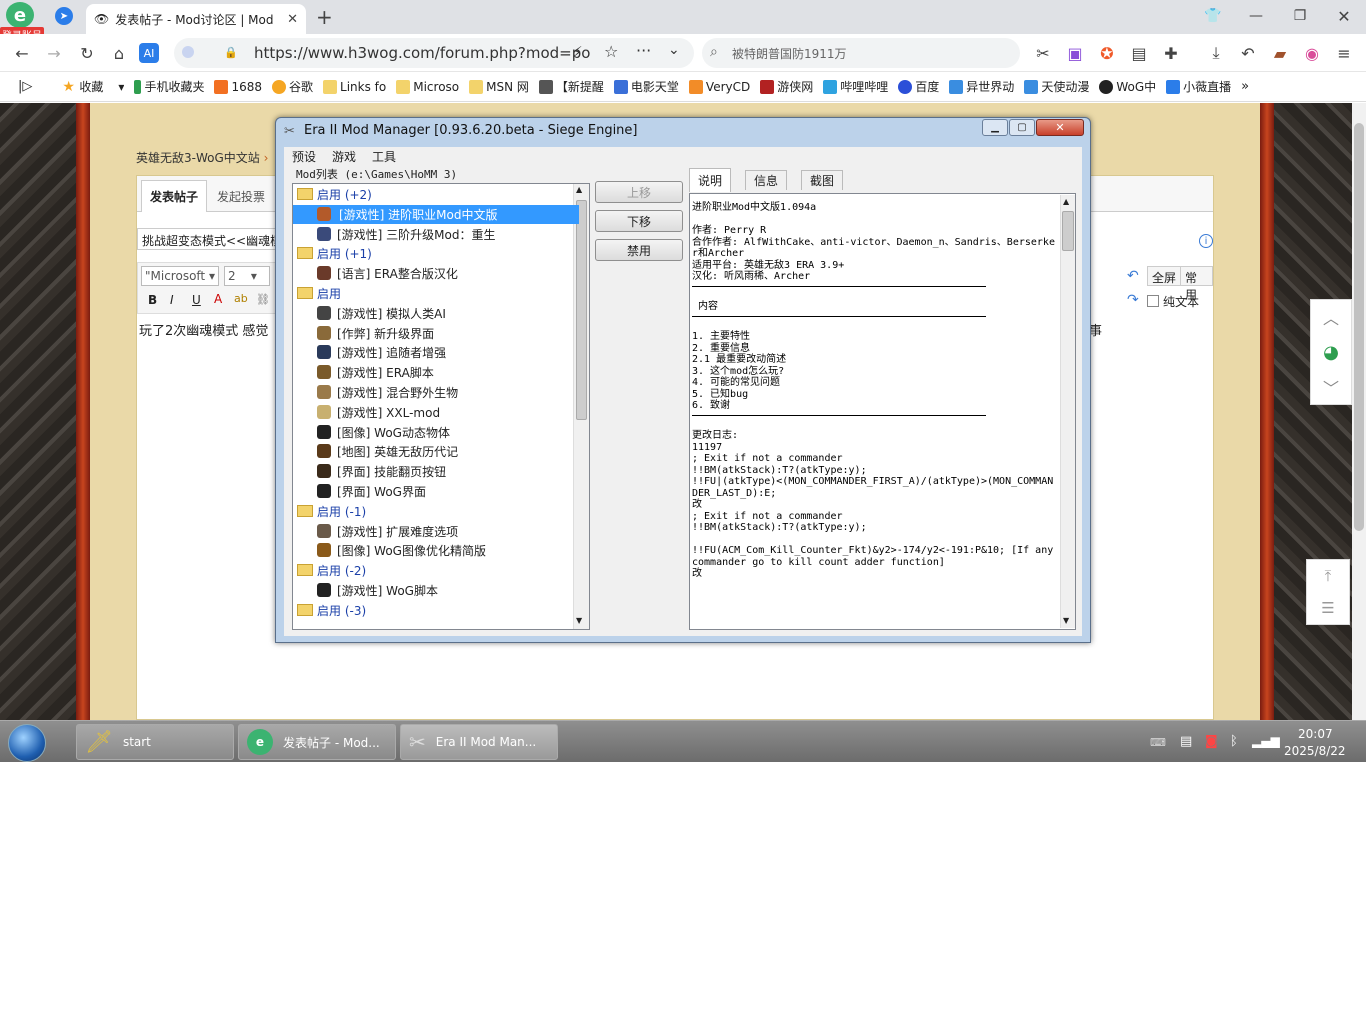 This screenshot has width=1366, height=1020. Describe the element at coordinates (436, 333) in the screenshot. I see `tree-item: [作弊] 新升级界面` at that location.